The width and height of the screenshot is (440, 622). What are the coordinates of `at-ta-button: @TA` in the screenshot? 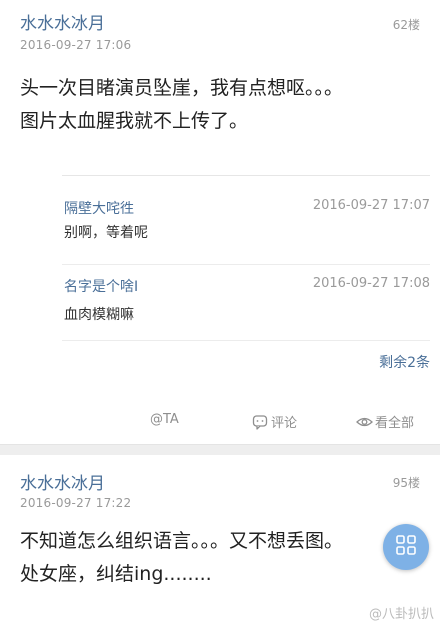 It's located at (164, 419).